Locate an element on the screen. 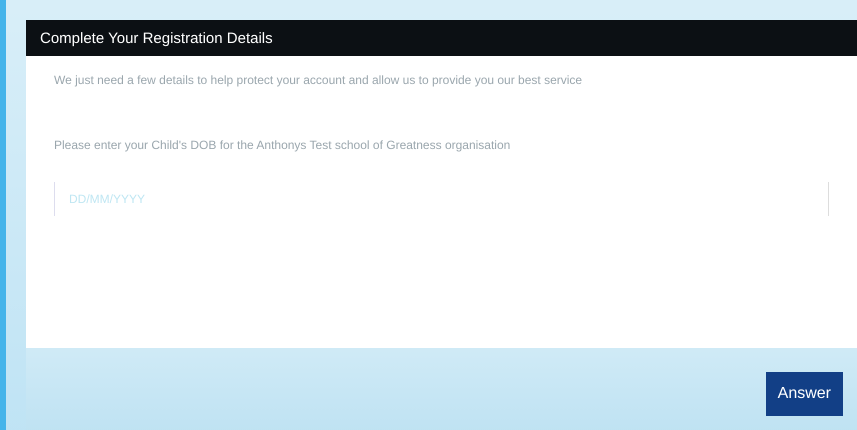 The height and width of the screenshot is (430, 857). date-of-birth-field: DD/MM/YYYY is located at coordinates (441, 199).